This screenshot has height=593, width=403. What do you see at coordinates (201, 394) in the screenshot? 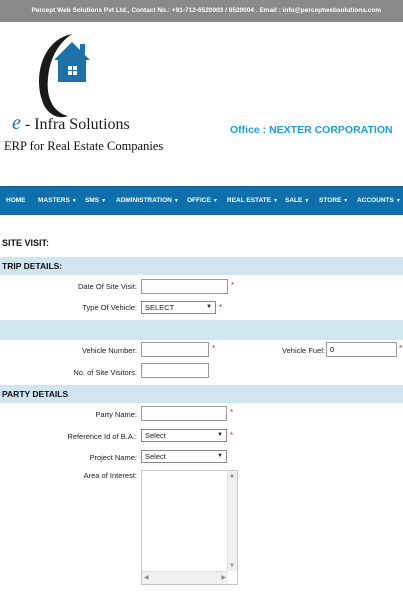
I see `party-details-header: PARTY DETAILS` at bounding box center [201, 394].